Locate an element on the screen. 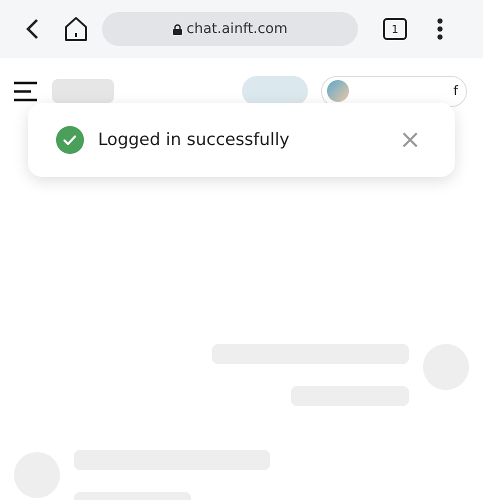 This screenshot has height=500, width=483. toast-message: Logged in successfully is located at coordinates (194, 140).